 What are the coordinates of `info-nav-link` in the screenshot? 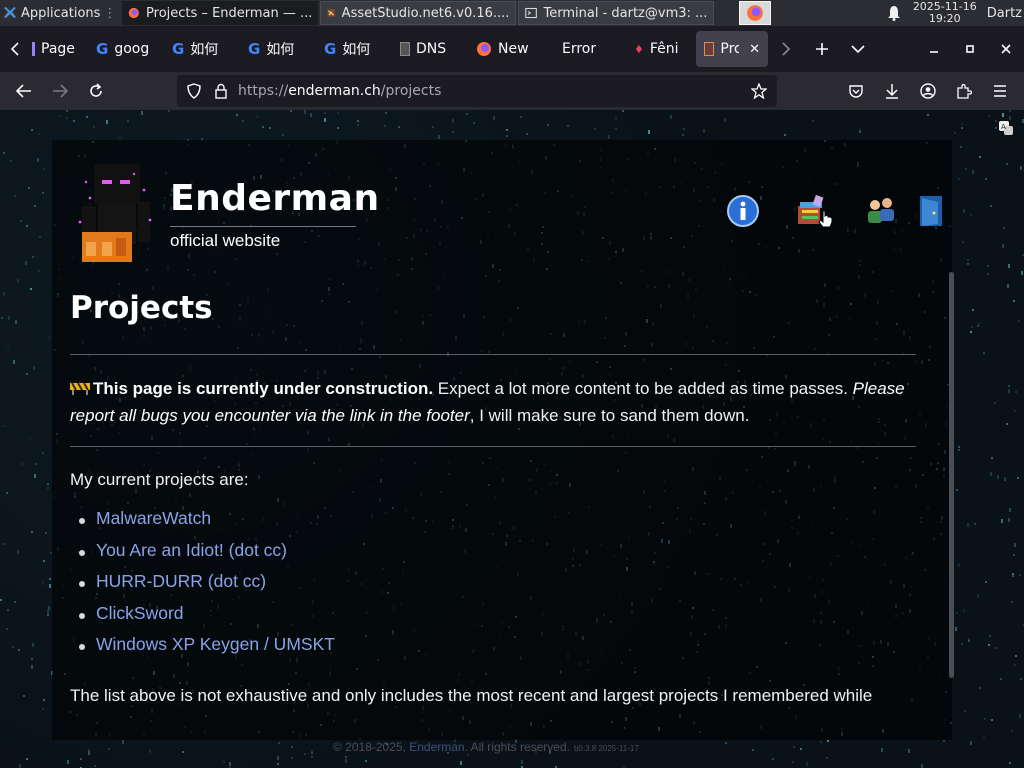 It's located at (744, 212).